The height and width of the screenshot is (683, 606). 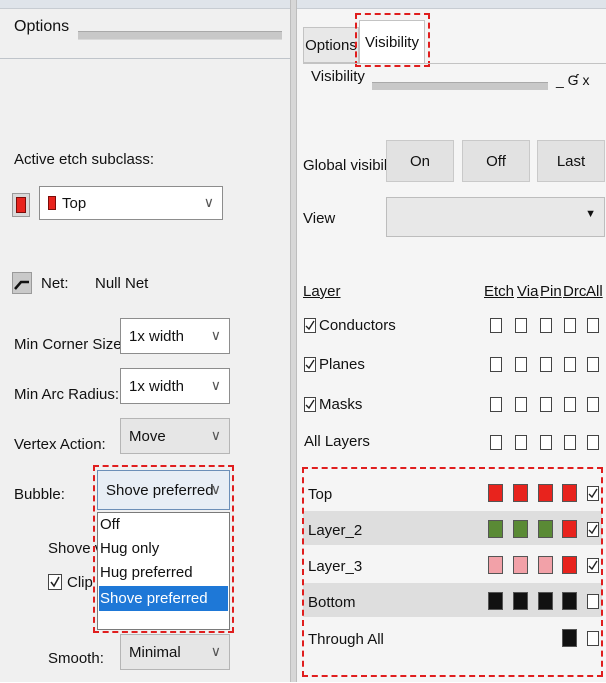 I want to click on group-row-all-layers: All Layers, so click(x=453, y=443).